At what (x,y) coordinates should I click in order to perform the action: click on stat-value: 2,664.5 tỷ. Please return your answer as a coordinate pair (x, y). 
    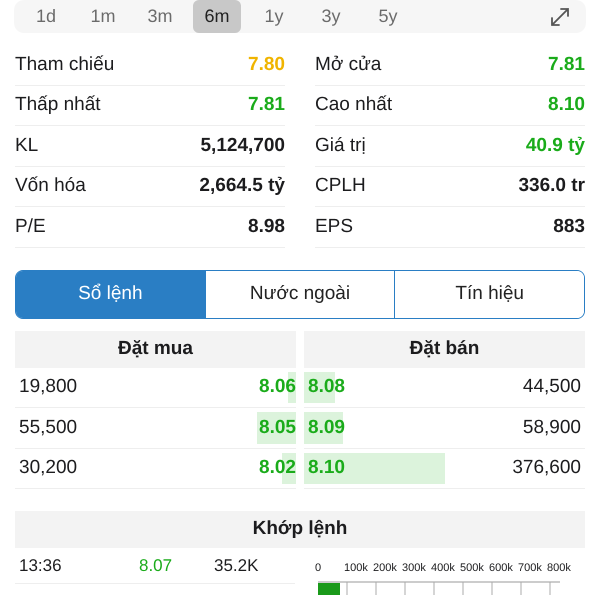
    Looking at the image, I should click on (242, 186).